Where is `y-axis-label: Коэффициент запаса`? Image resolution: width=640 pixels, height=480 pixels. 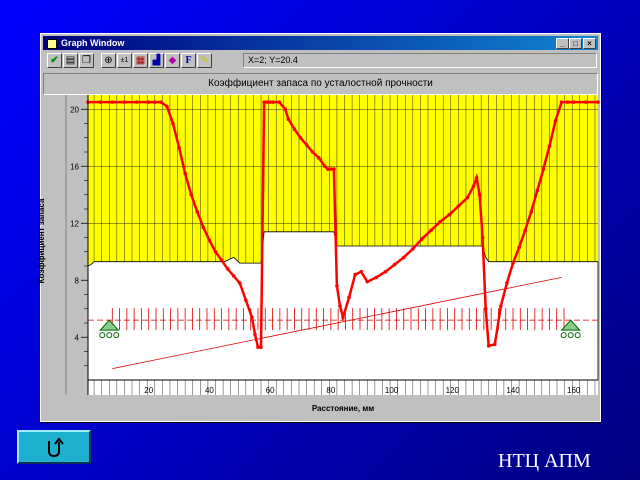 y-axis-label: Коэффициент запаса is located at coordinates (41, 241).